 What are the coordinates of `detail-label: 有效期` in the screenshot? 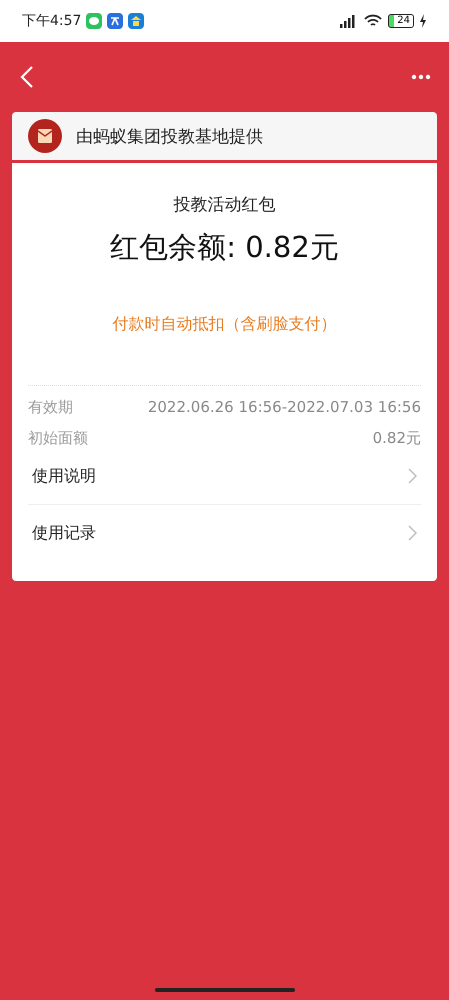 It's located at (50, 407).